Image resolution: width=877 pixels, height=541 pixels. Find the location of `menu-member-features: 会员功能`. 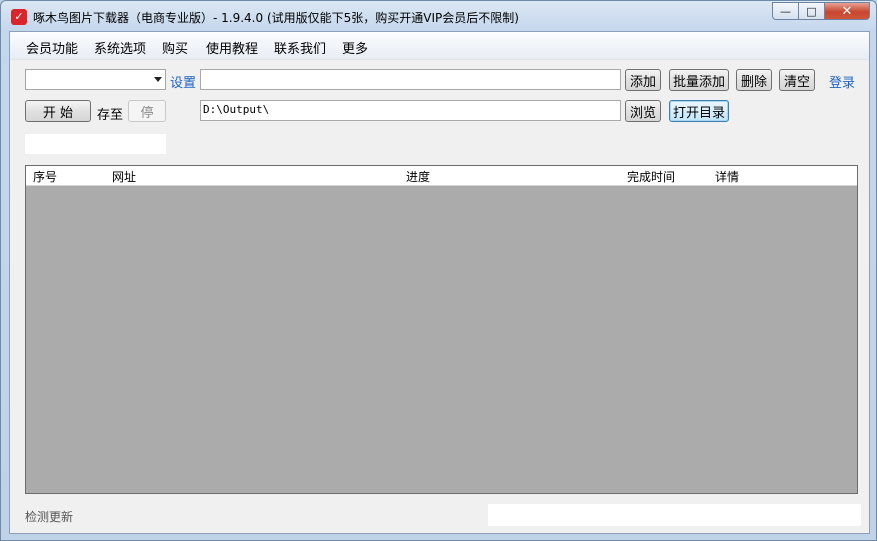

menu-member-features: 会员功能 is located at coordinates (52, 47).